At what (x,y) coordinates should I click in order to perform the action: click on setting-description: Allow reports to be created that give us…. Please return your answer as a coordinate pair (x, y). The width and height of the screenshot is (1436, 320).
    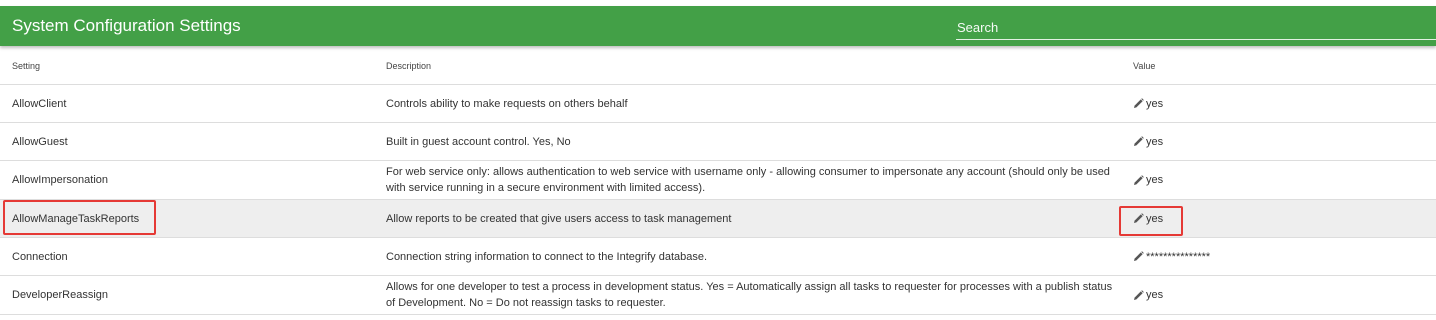
    Looking at the image, I should click on (559, 218).